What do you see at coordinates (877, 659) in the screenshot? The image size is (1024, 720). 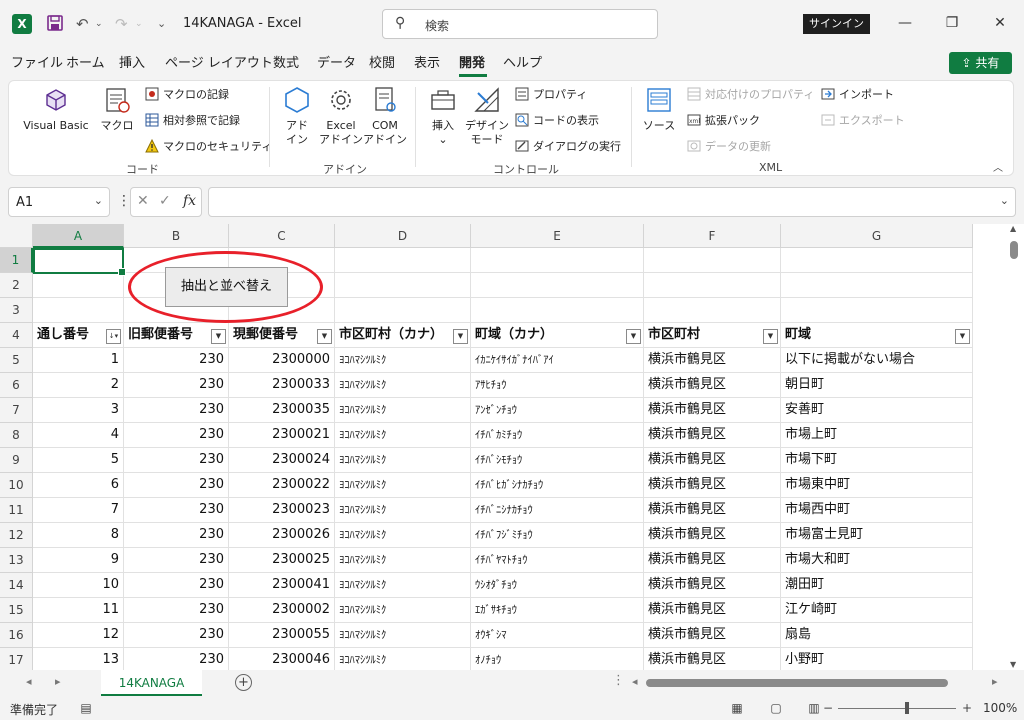 I see `table-cell: 小野町` at bounding box center [877, 659].